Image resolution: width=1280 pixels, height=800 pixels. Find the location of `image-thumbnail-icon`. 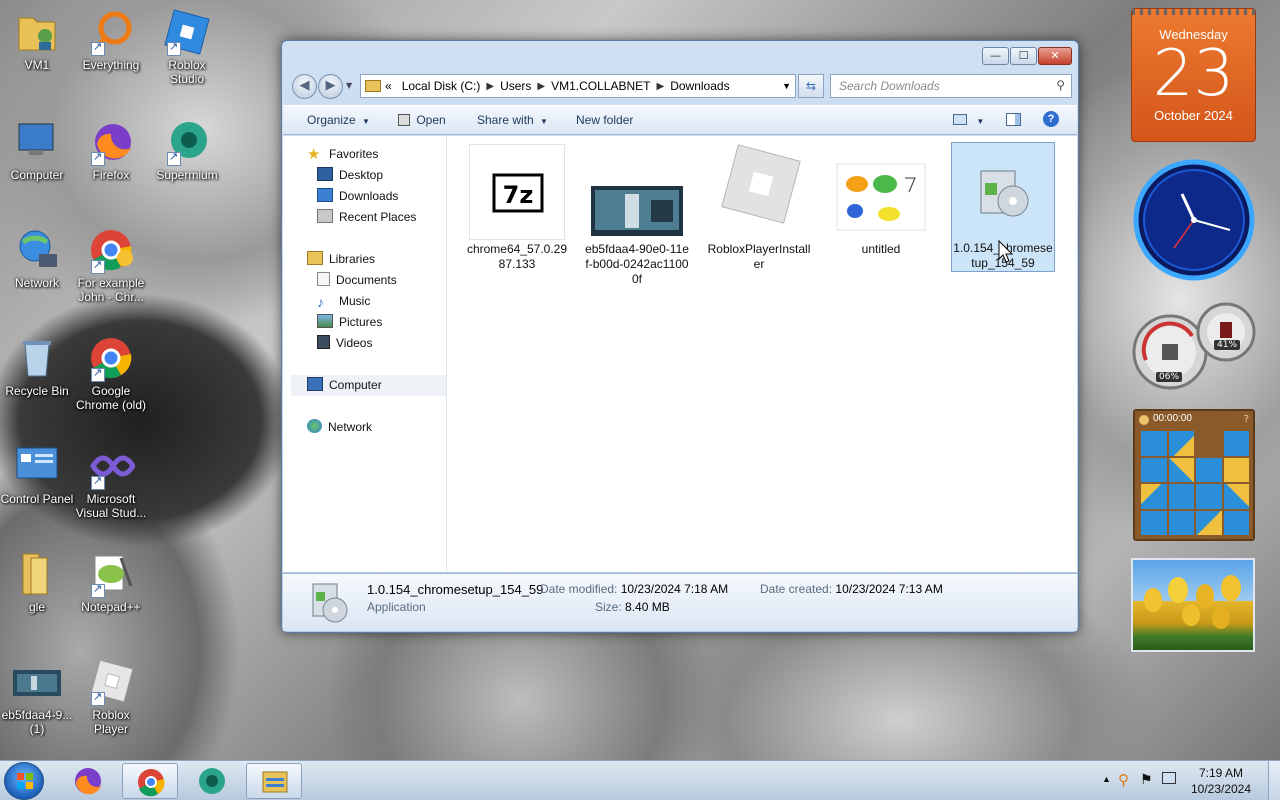

image-thumbnail-icon is located at coordinates (37, 682).